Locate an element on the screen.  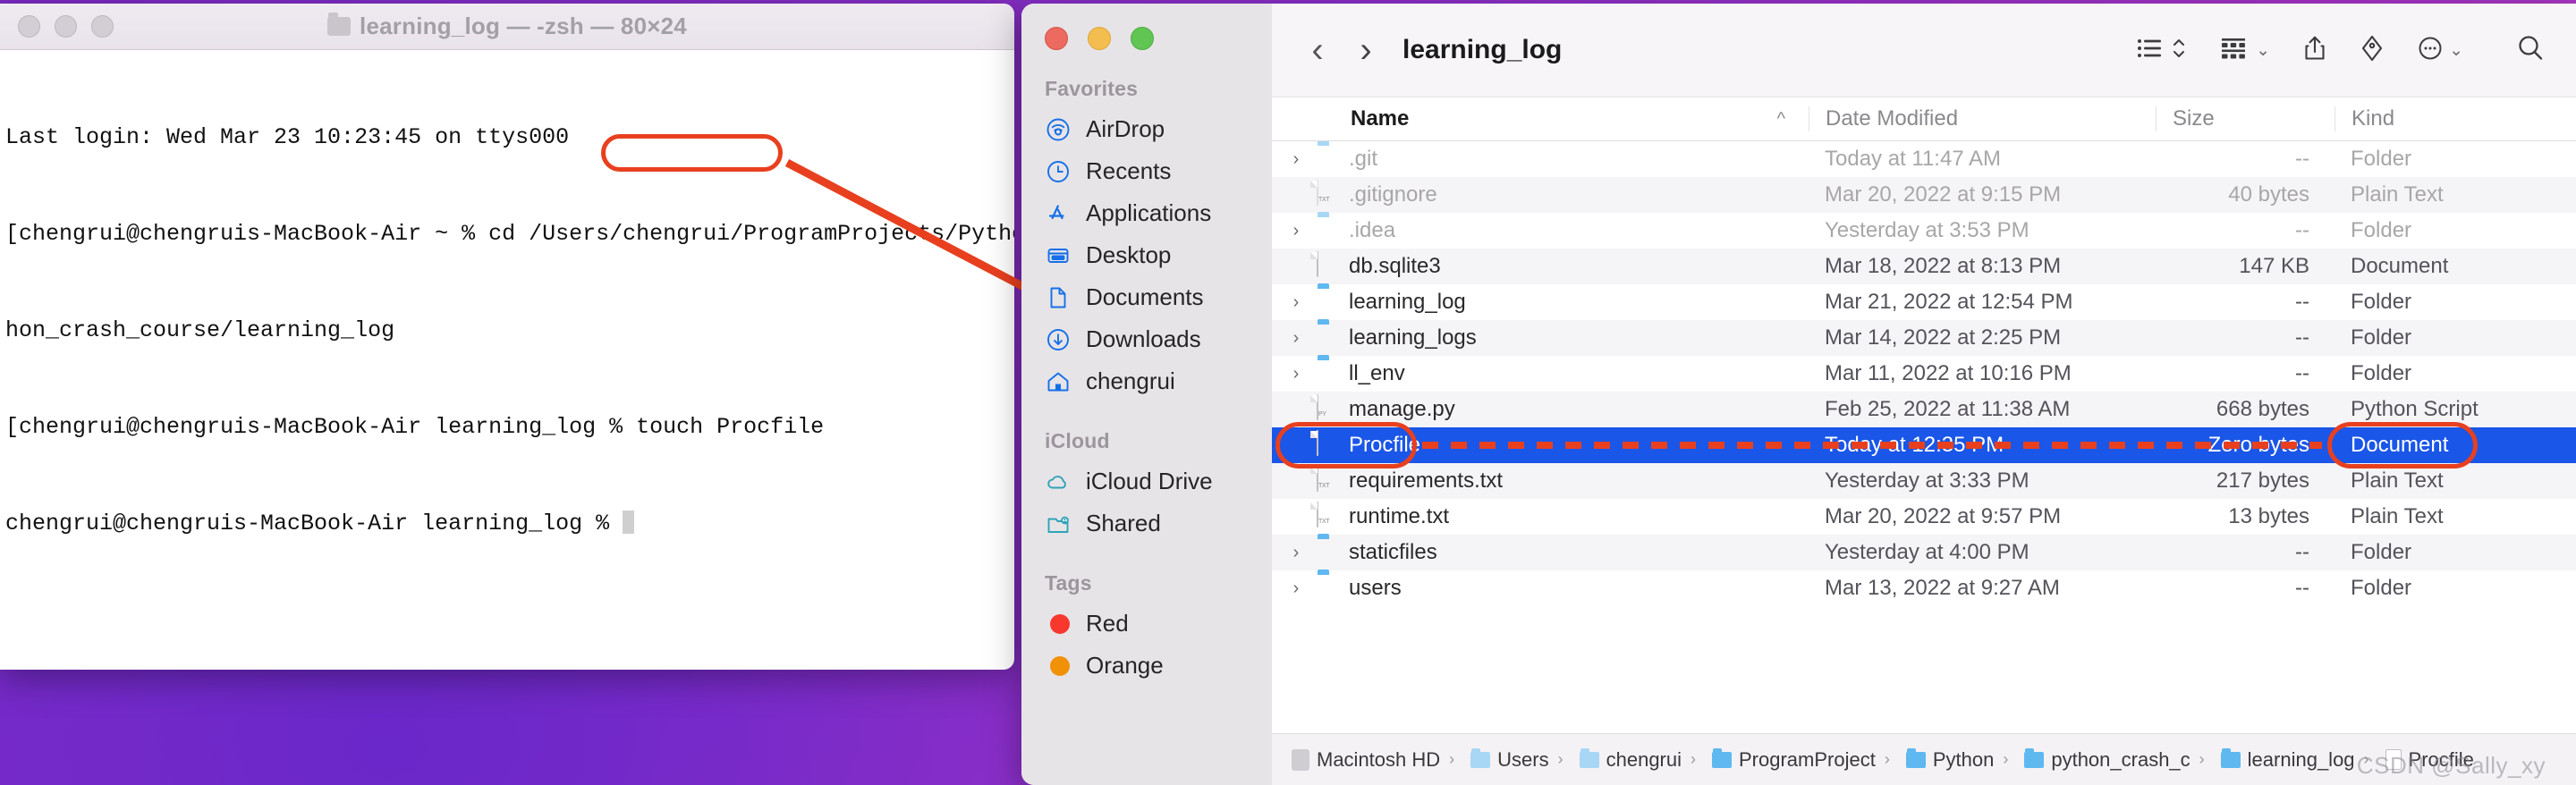
finder-traffic-lights is located at coordinates (1146, 27).